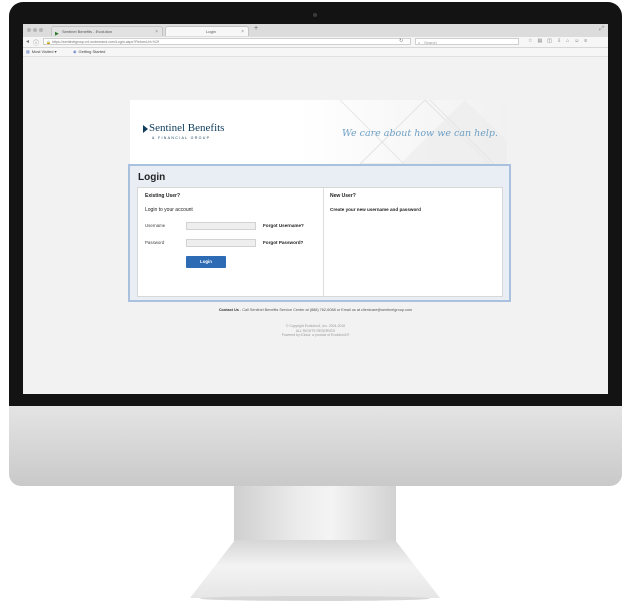 The height and width of the screenshot is (604, 629). What do you see at coordinates (539, 41) in the screenshot?
I see `reader-icon: ▤` at bounding box center [539, 41].